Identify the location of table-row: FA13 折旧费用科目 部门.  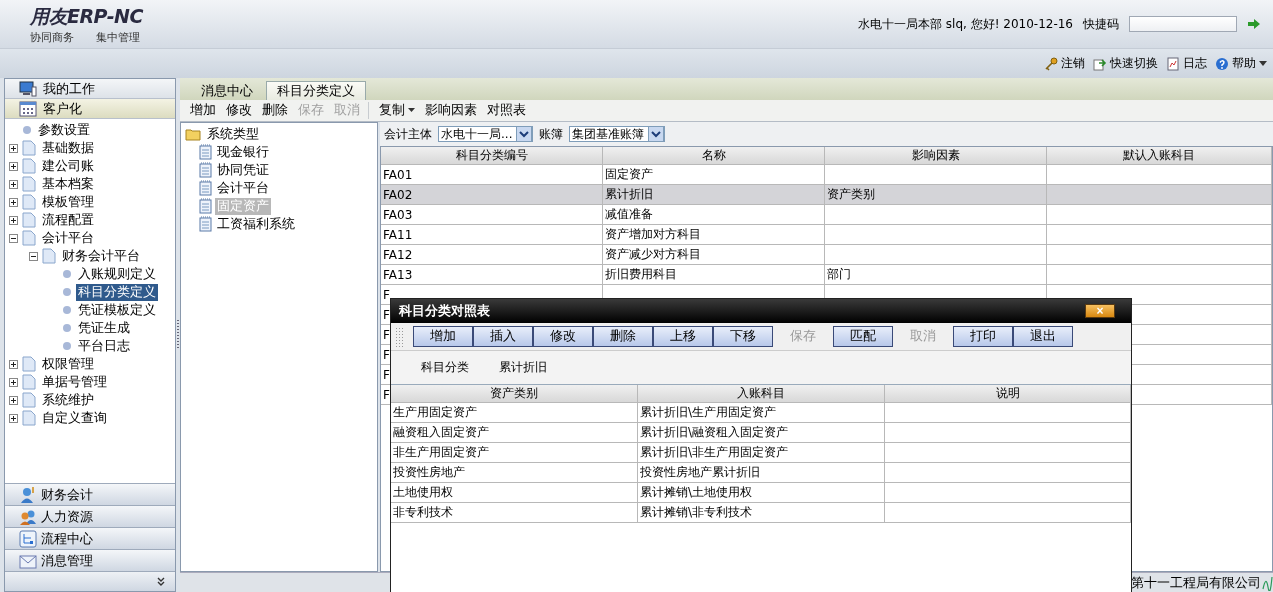
(826, 275).